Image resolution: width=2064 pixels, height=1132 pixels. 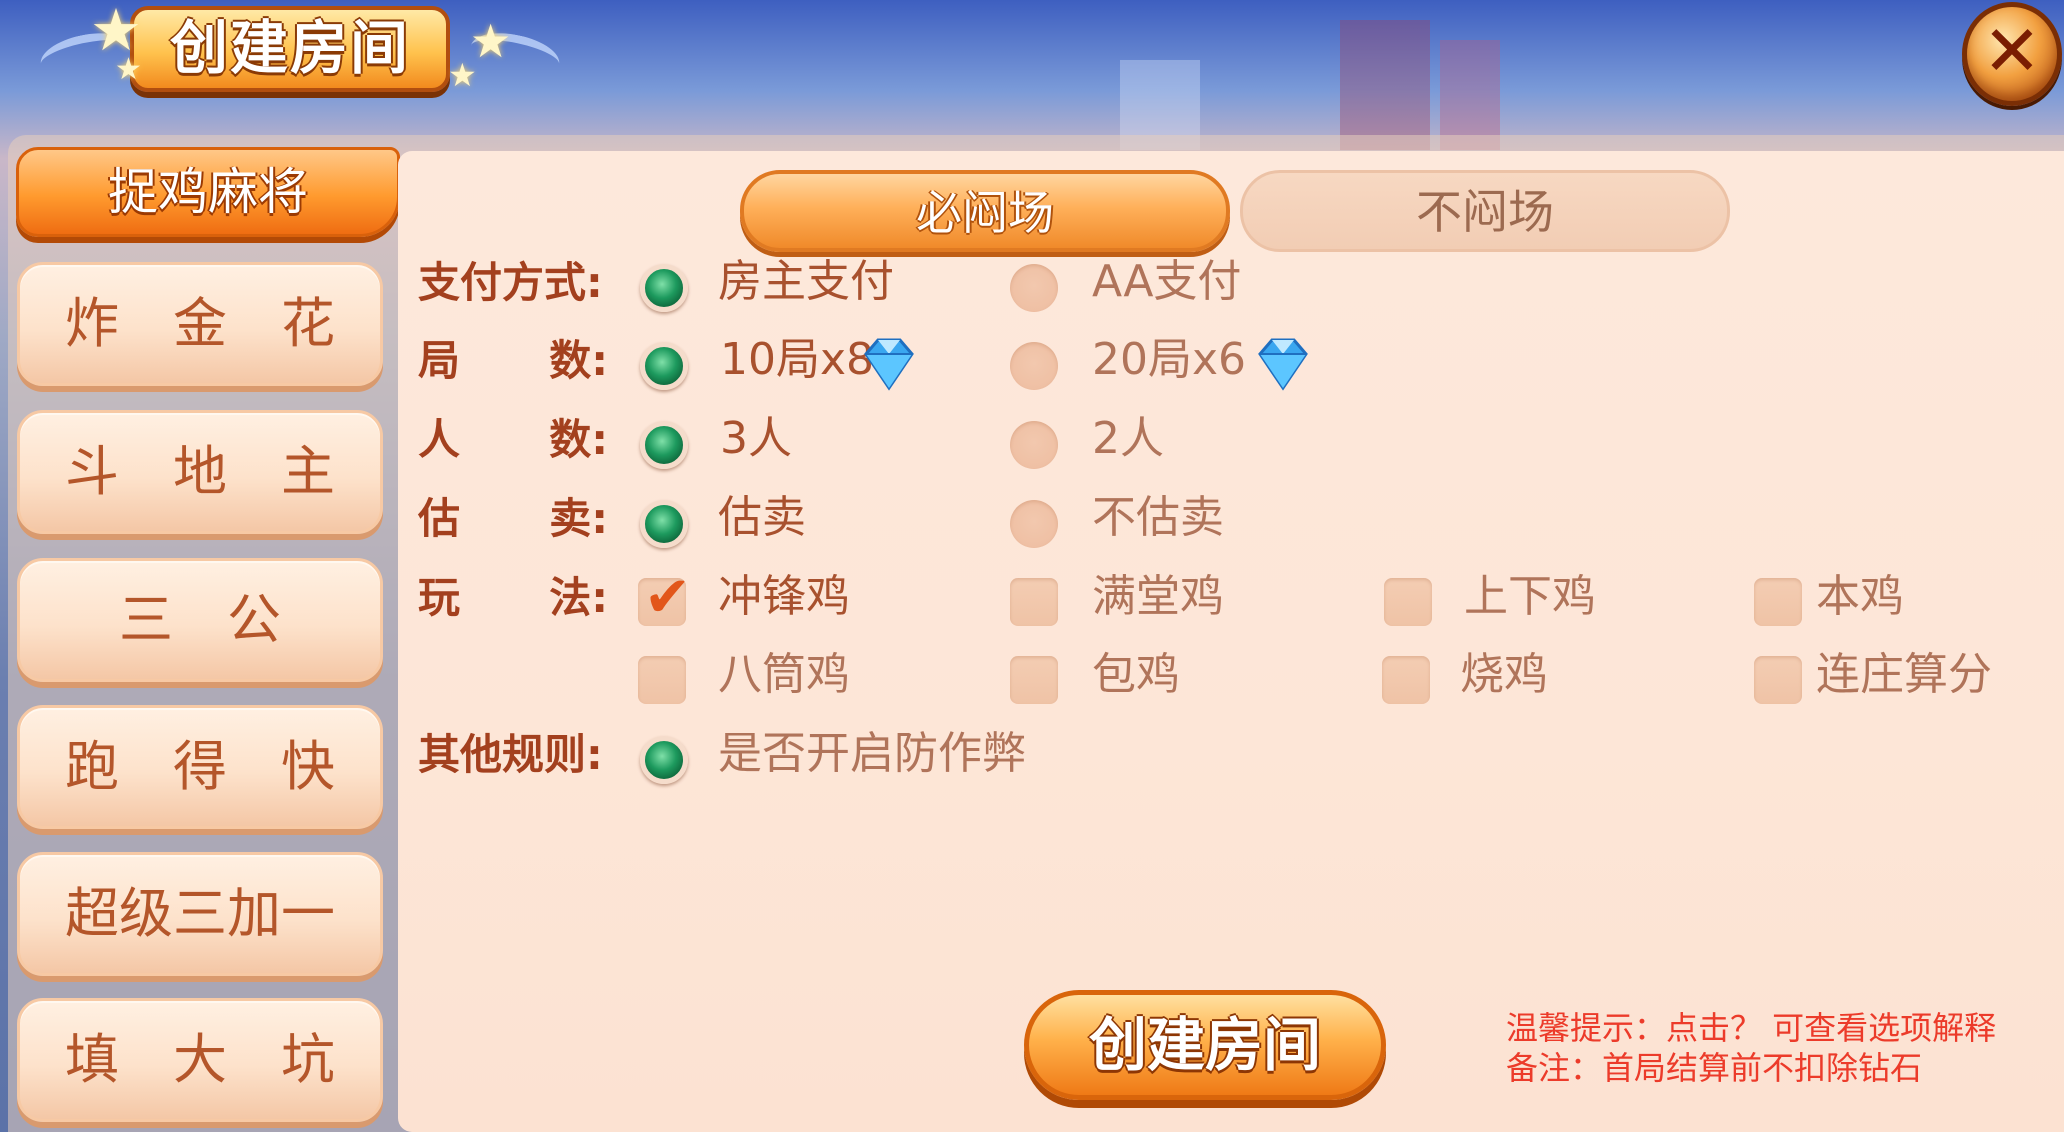 I want to click on sidebar-item-sangong: 三 公, so click(x=200, y=620).